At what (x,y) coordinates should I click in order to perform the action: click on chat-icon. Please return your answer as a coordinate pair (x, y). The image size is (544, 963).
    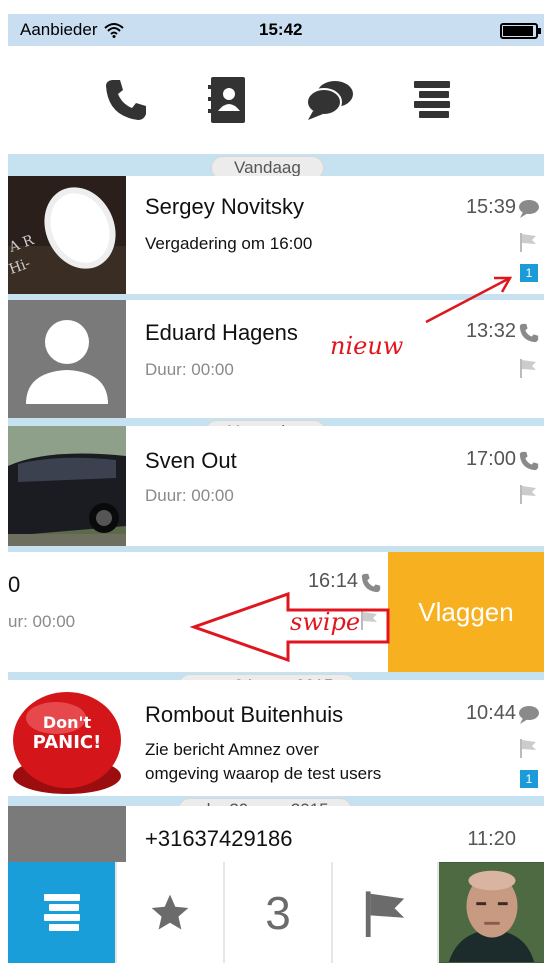
    Looking at the image, I should click on (330, 100).